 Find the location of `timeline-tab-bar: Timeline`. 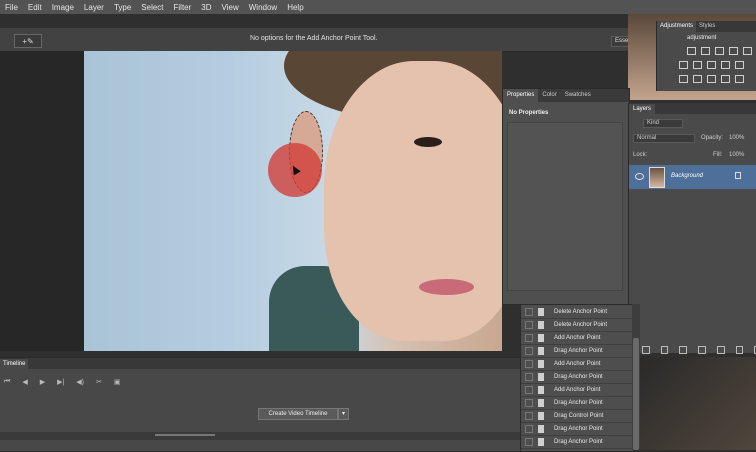

timeline-tab-bar: Timeline is located at coordinates (260, 363).